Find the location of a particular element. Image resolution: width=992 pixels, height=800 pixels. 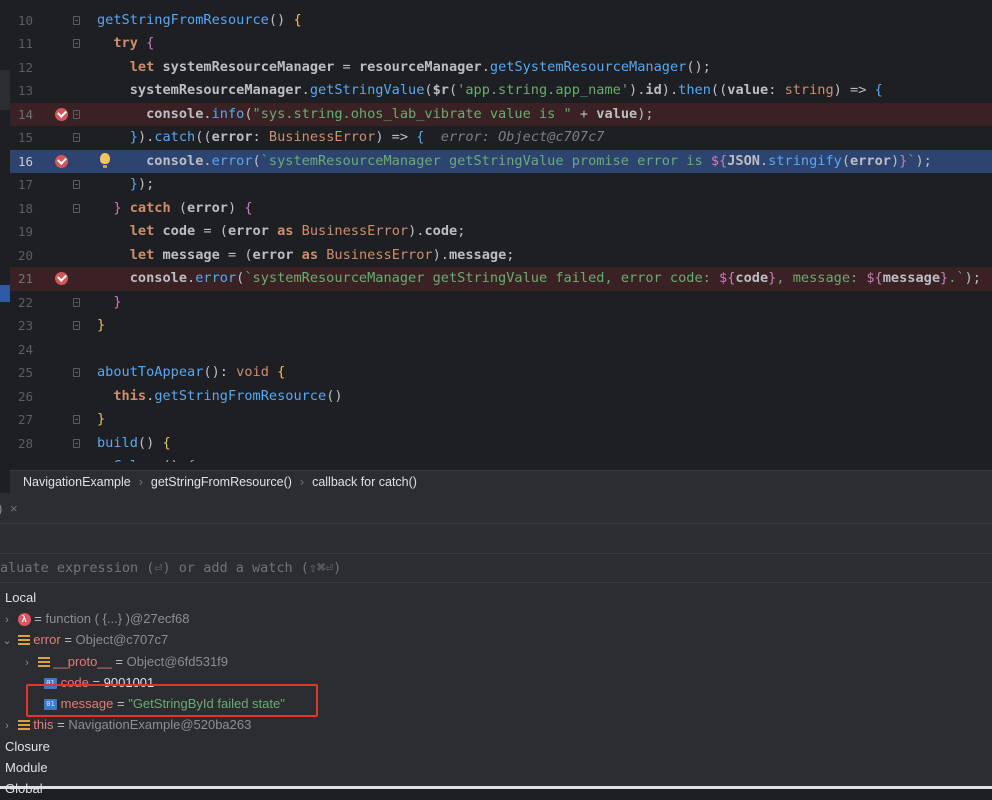

line-number: 14 is located at coordinates (31, 115).